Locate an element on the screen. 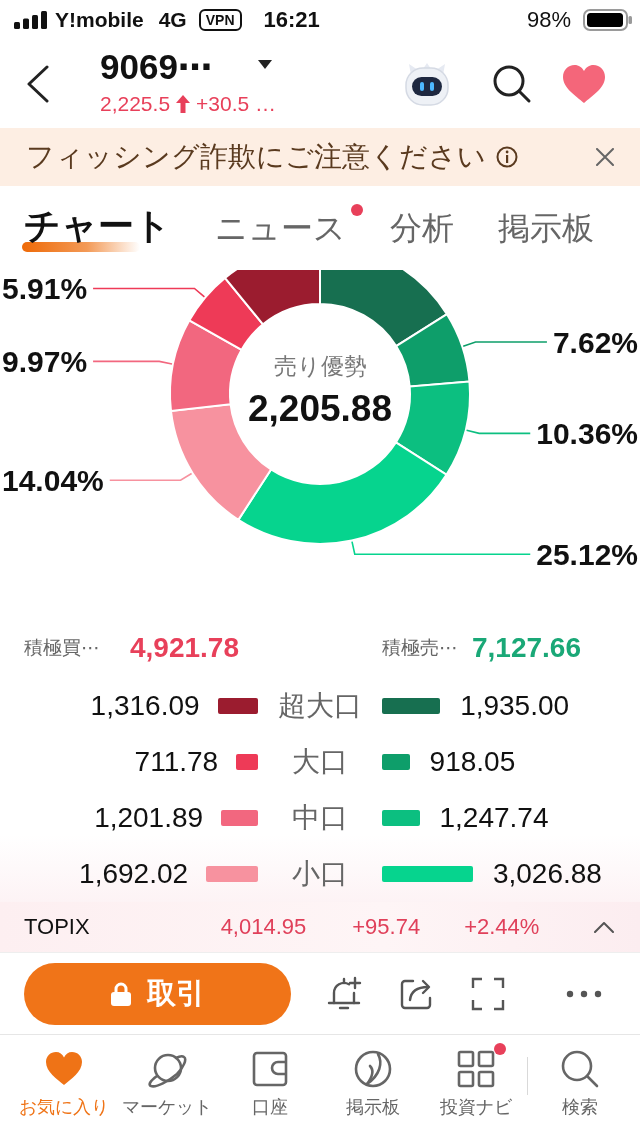 This screenshot has height=1136, width=640. sell-amount: 1,247.74 is located at coordinates (494, 818).